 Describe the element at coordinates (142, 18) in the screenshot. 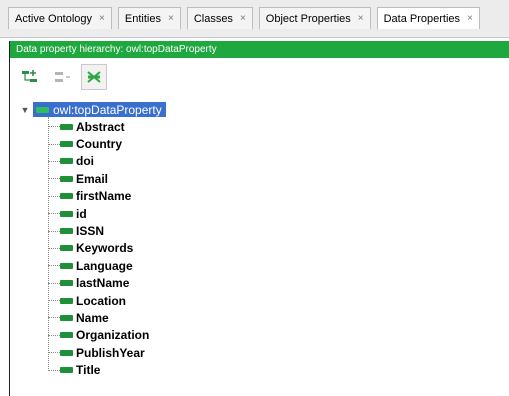

I see `tab-label: Entities` at that location.